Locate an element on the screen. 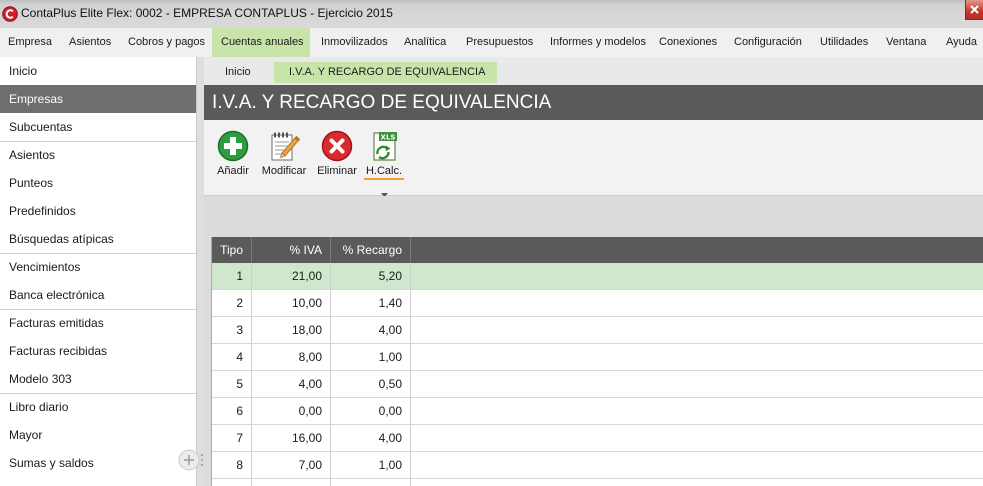  menu-inmovilizados: Inmovilizados is located at coordinates (354, 42).